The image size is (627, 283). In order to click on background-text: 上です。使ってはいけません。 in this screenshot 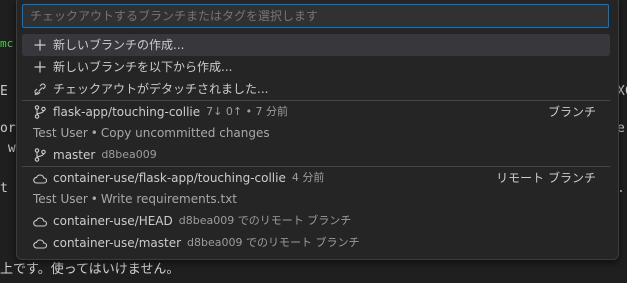, I will do `click(90, 269)`.